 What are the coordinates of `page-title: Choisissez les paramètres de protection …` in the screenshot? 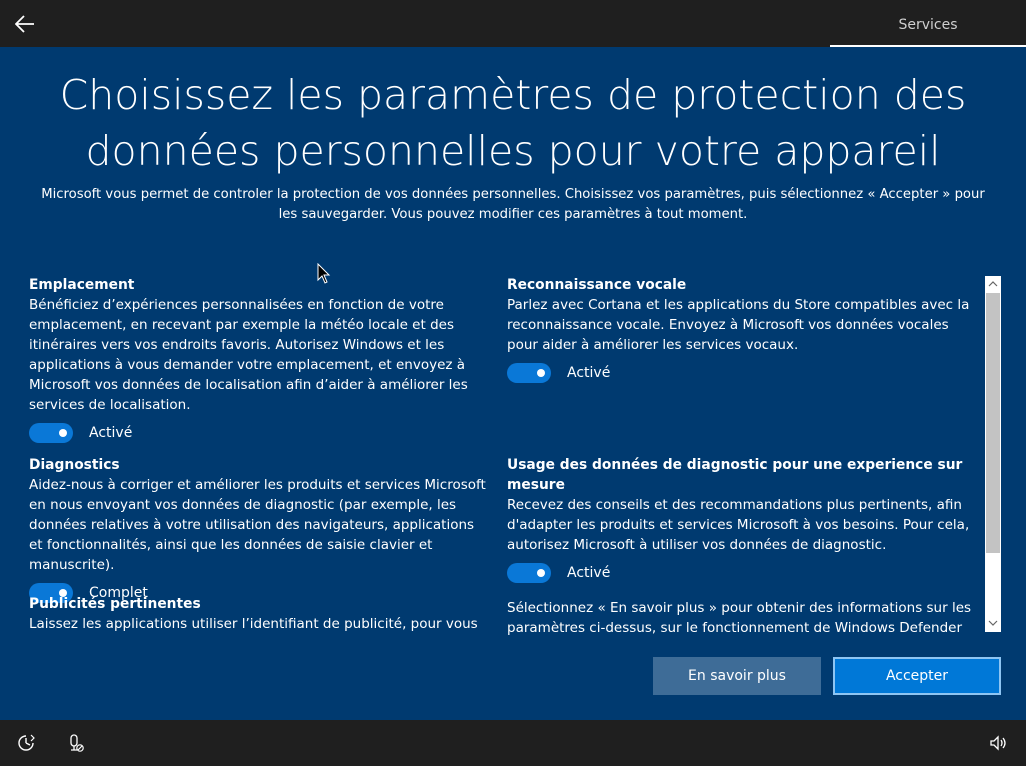 It's located at (513, 123).